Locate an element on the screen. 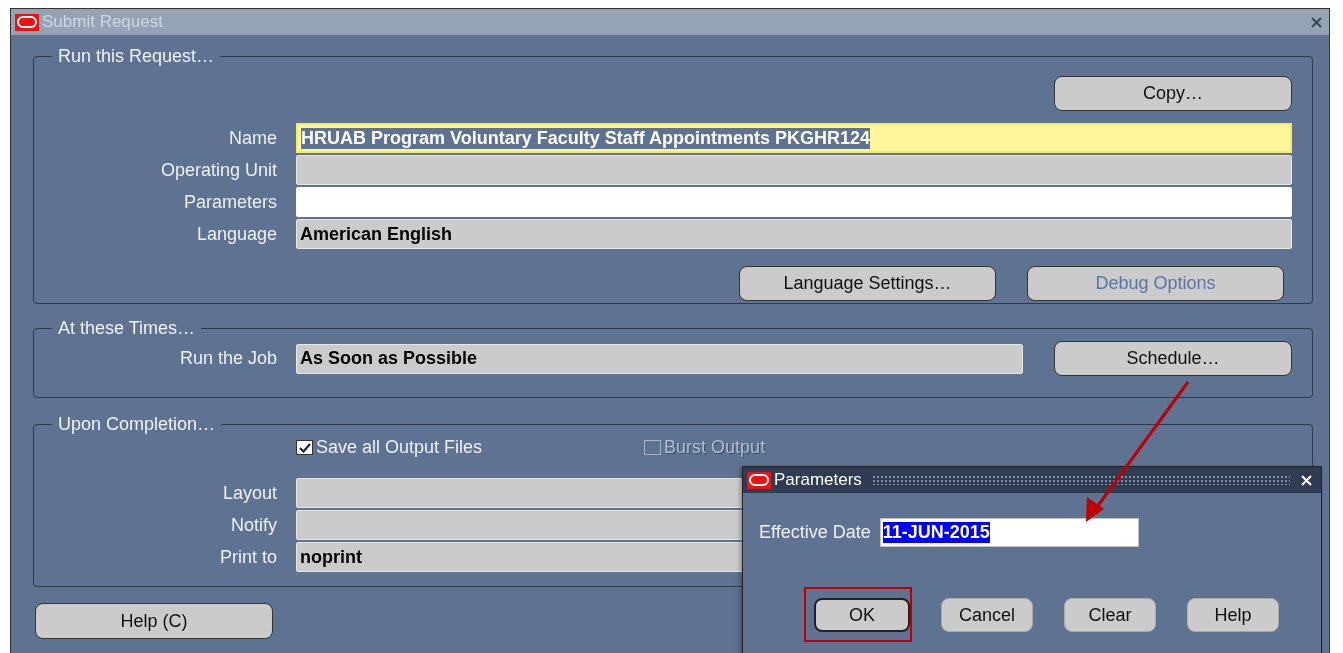  field-label: Notify is located at coordinates (253, 525).